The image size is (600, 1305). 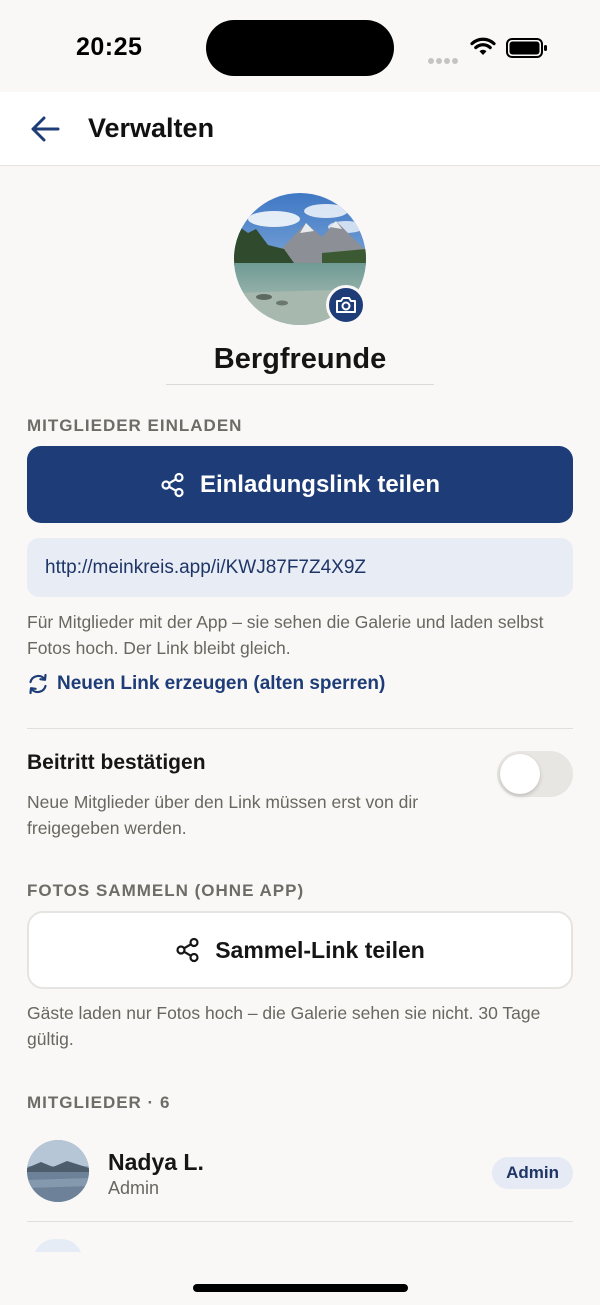 I want to click on invite-section-label: MITGLIEDER EINLADEN, so click(x=135, y=425).